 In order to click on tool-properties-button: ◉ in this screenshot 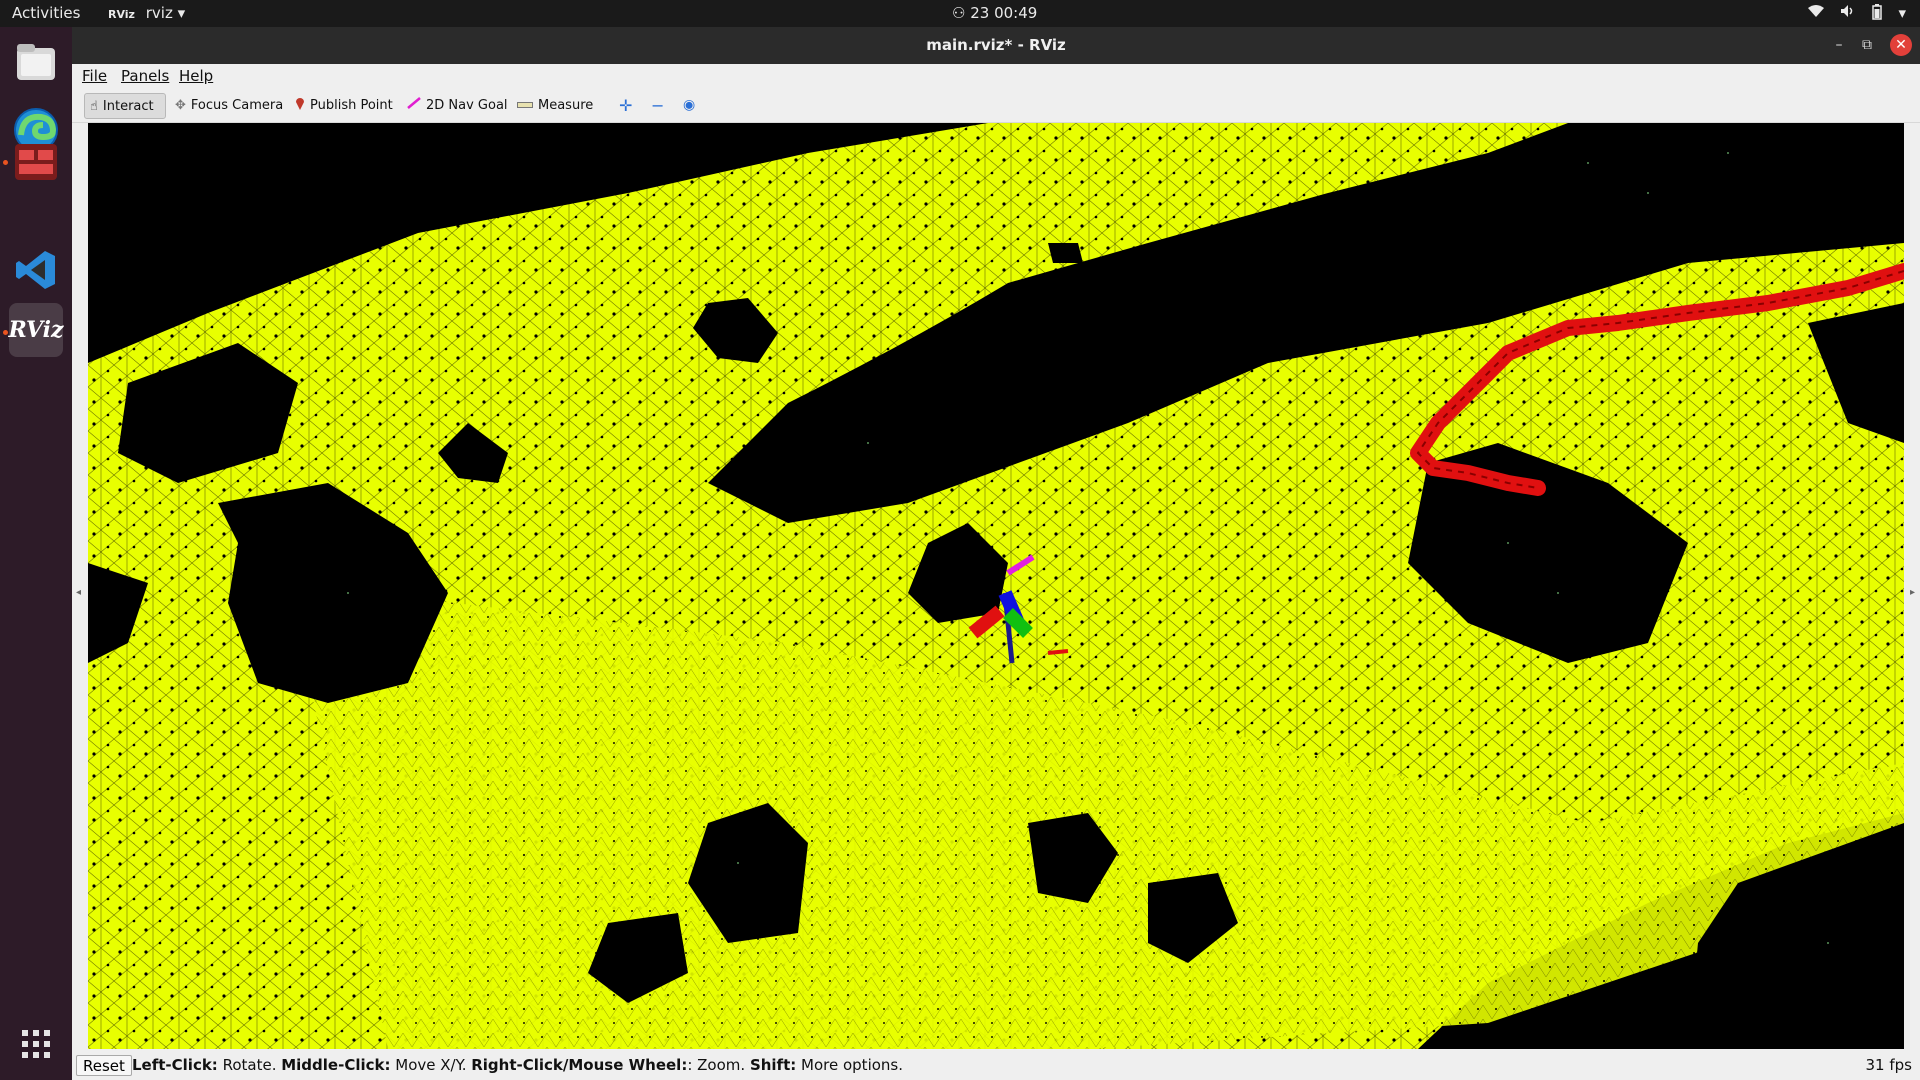, I will do `click(689, 105)`.